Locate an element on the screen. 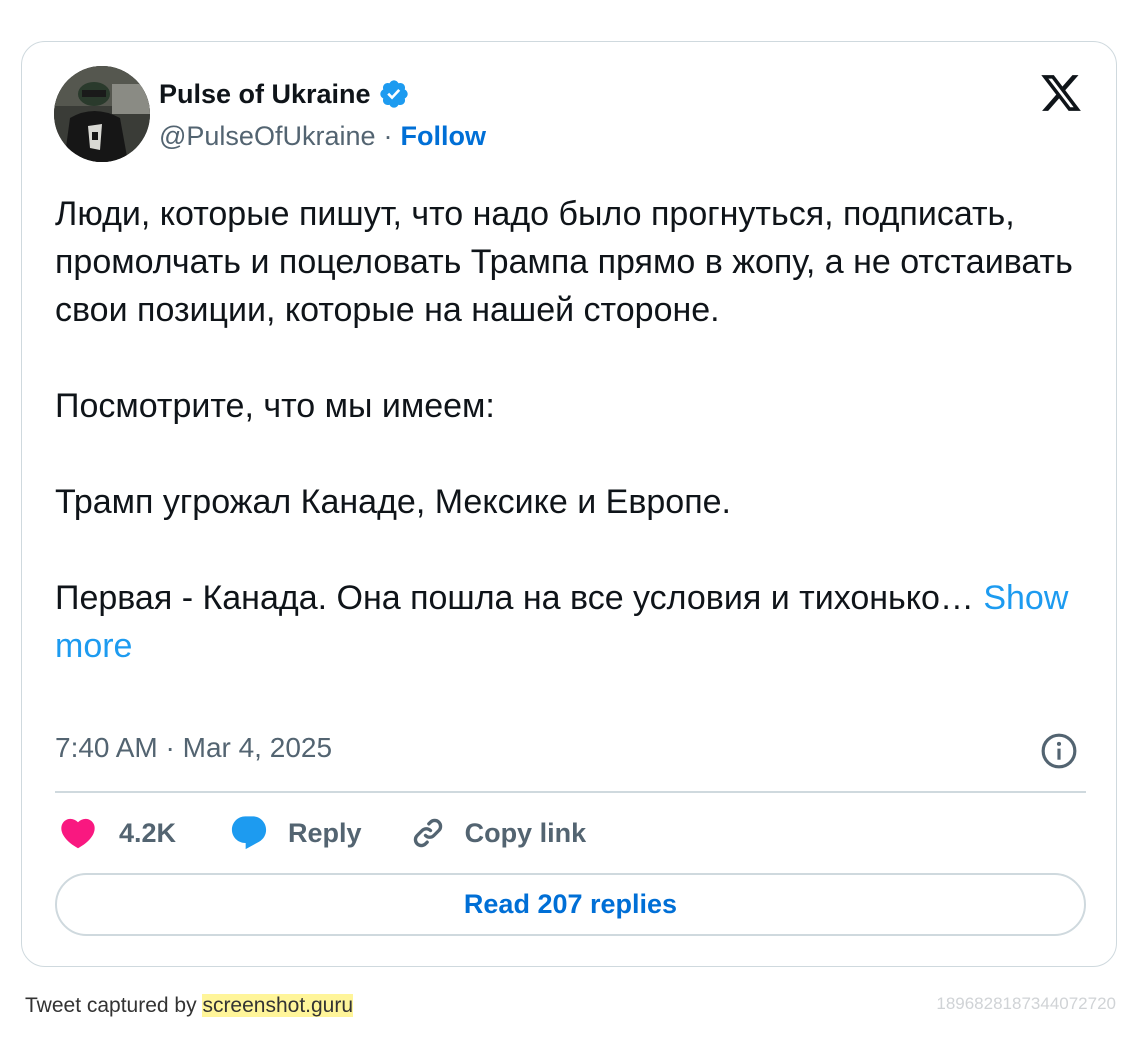 The height and width of the screenshot is (1062, 1140). like-count: 4.2K is located at coordinates (148, 832).